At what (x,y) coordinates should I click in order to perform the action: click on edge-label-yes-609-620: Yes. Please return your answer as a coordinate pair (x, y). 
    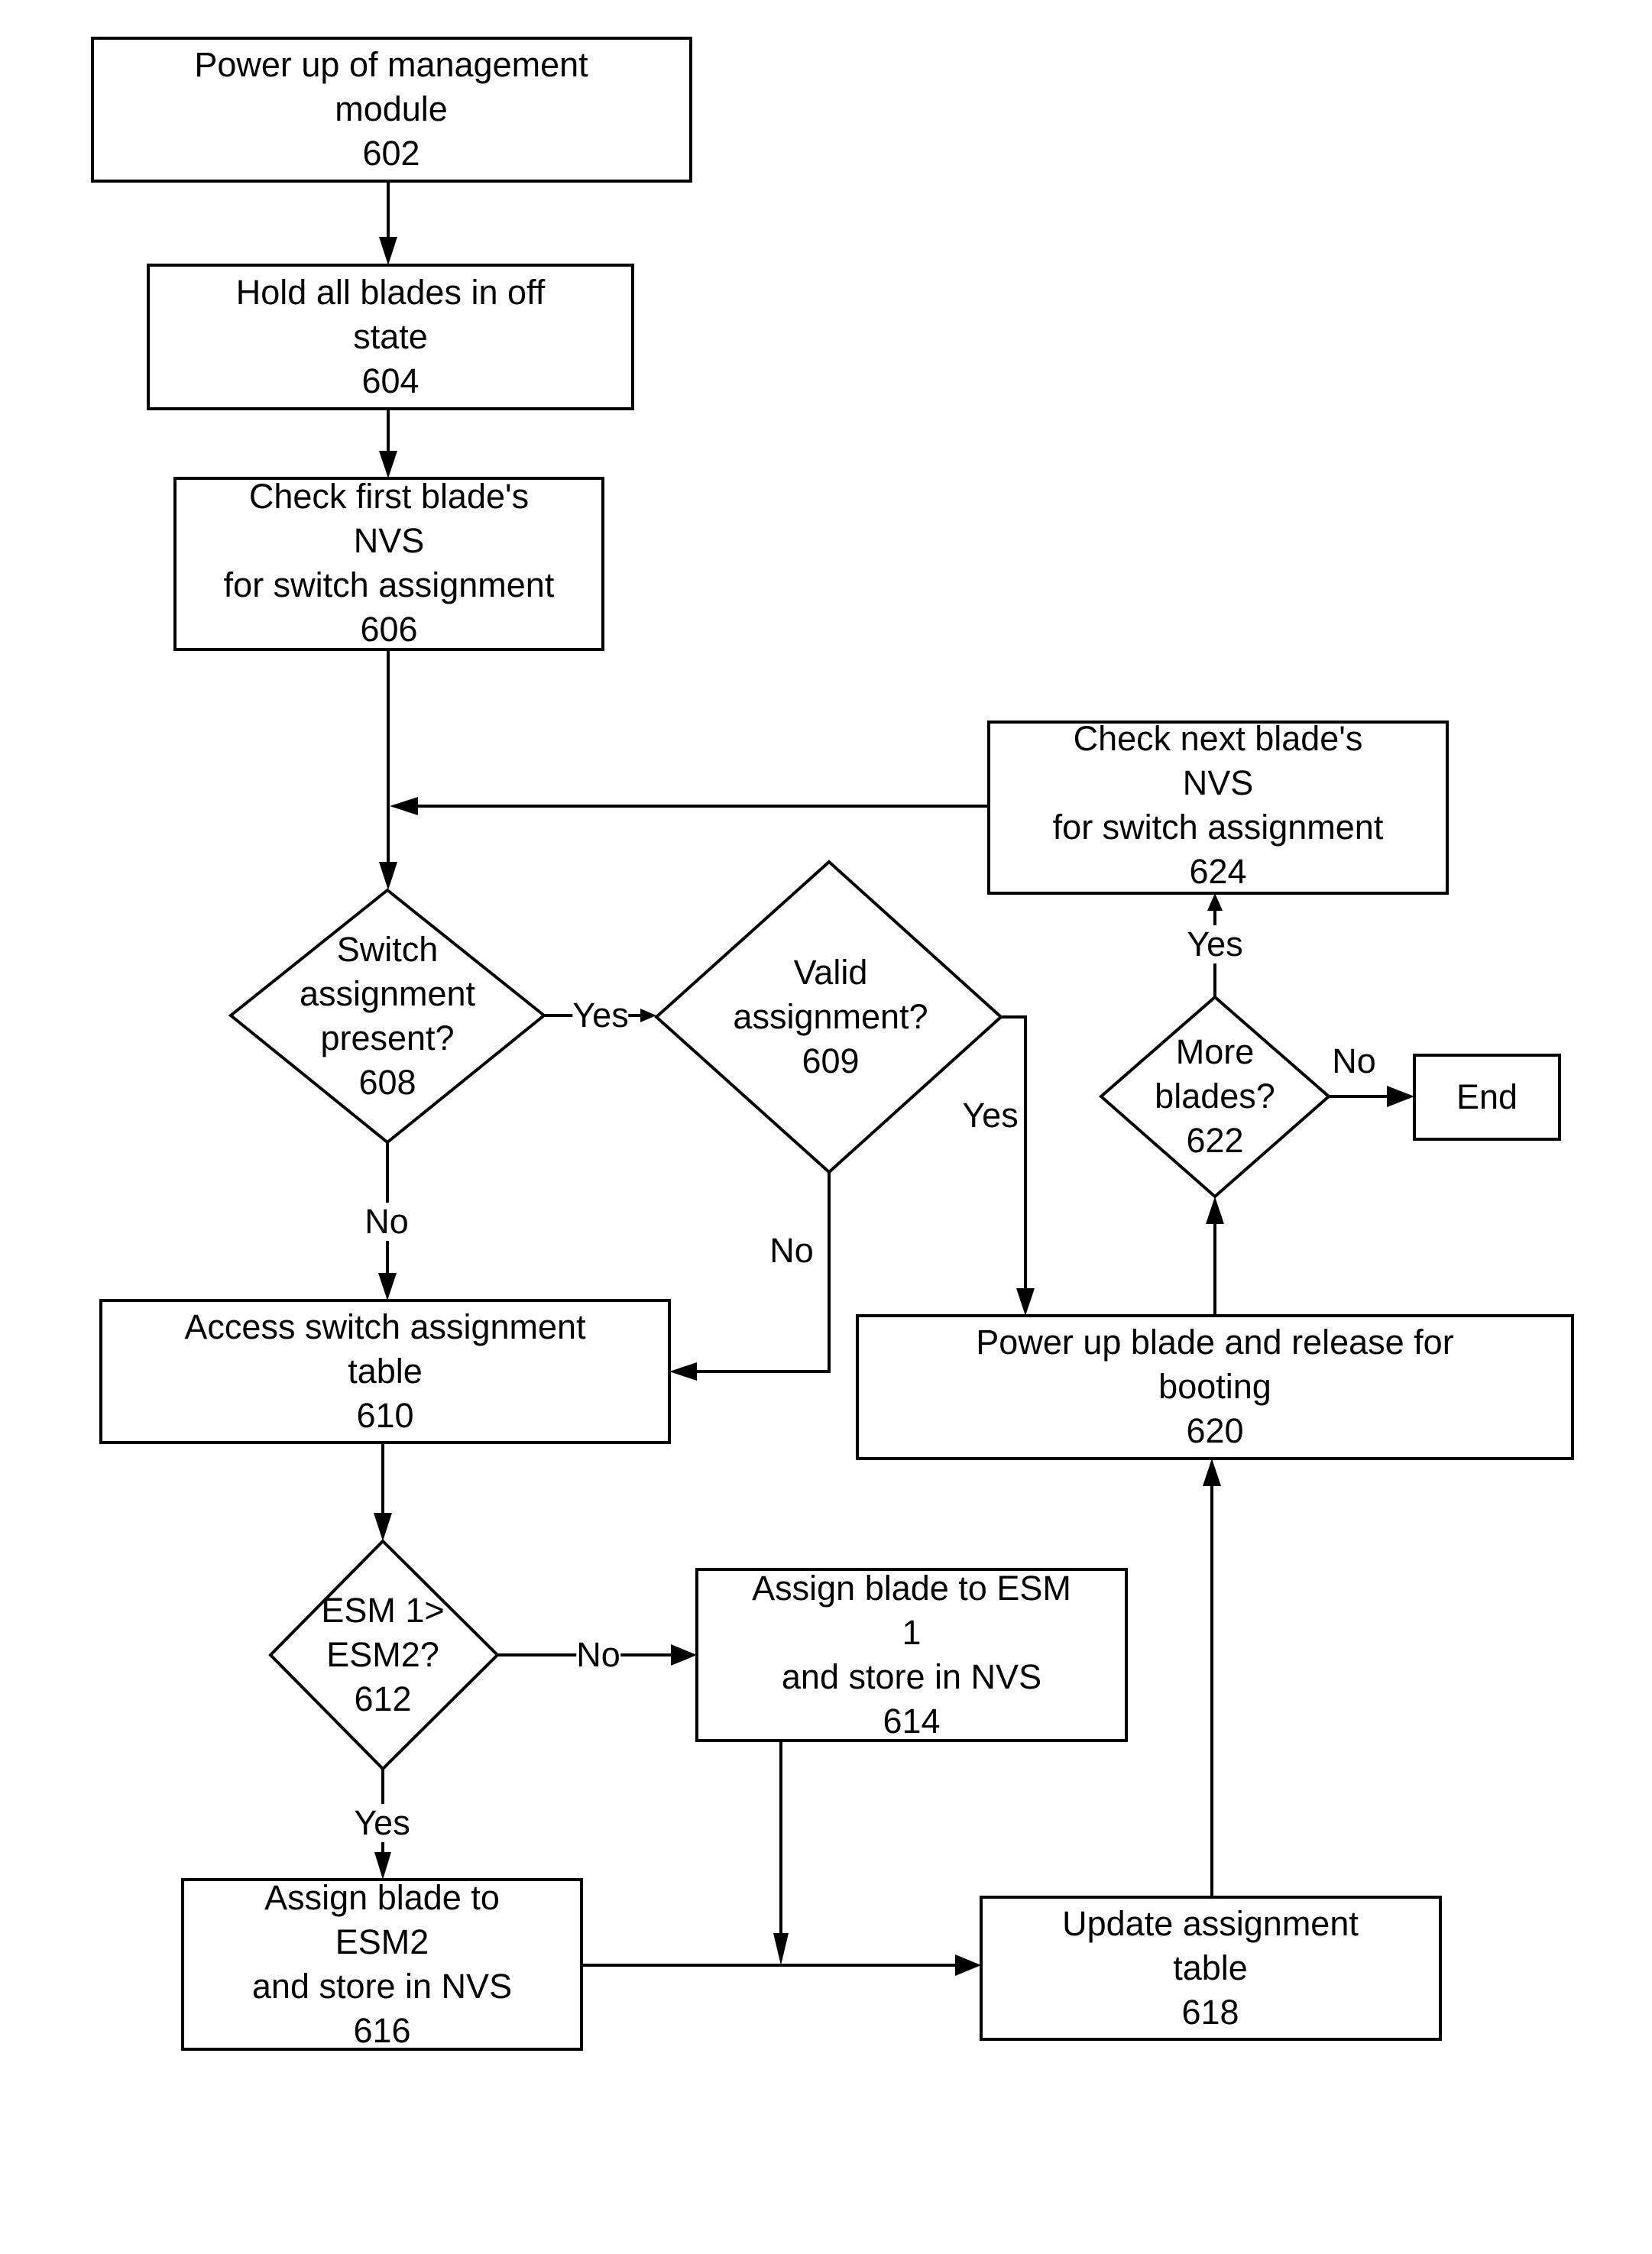
    Looking at the image, I should click on (990, 1115).